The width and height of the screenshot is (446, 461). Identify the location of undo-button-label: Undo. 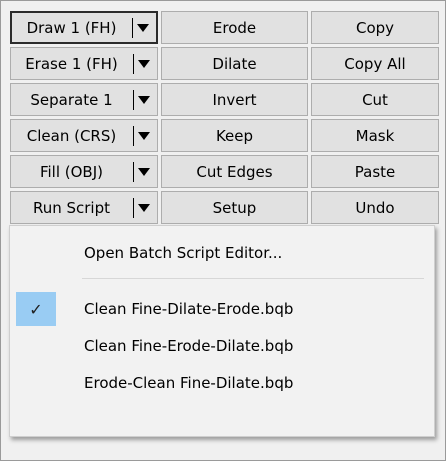
(375, 207).